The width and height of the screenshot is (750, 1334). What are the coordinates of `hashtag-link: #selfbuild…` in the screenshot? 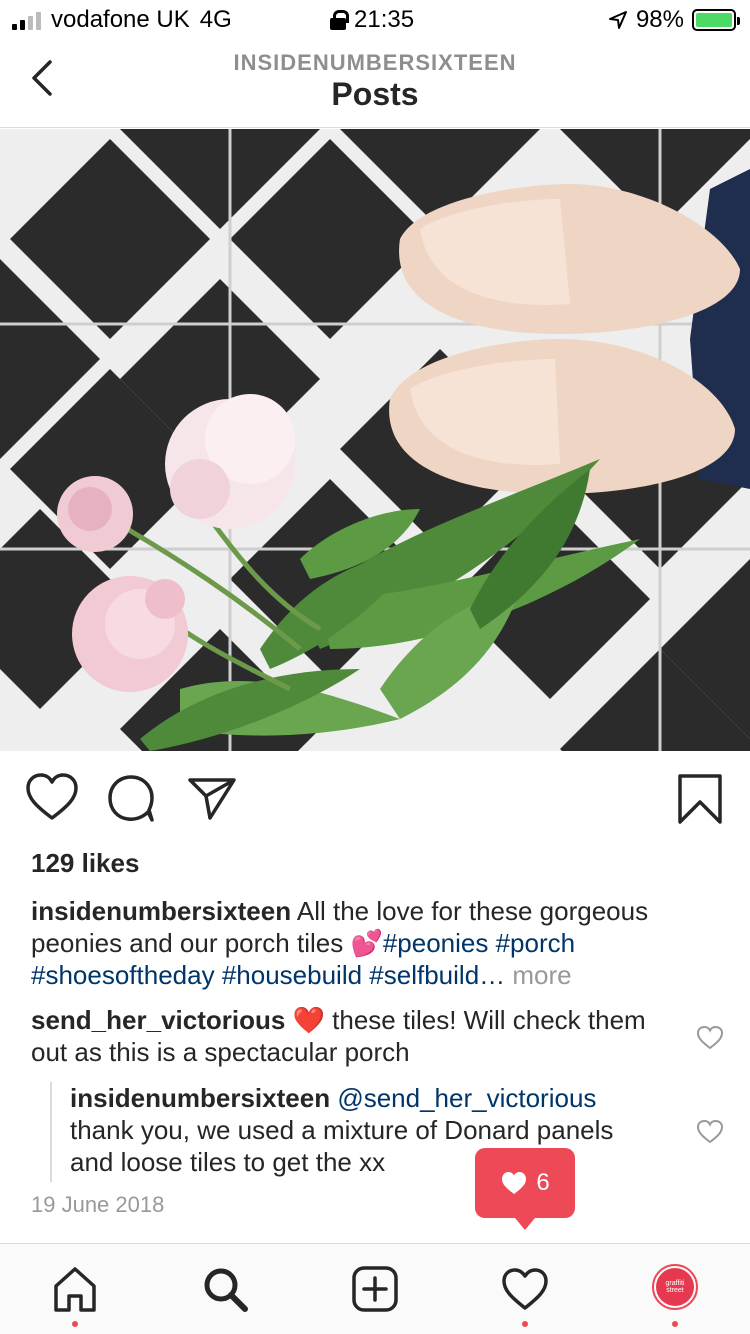 It's located at (437, 975).